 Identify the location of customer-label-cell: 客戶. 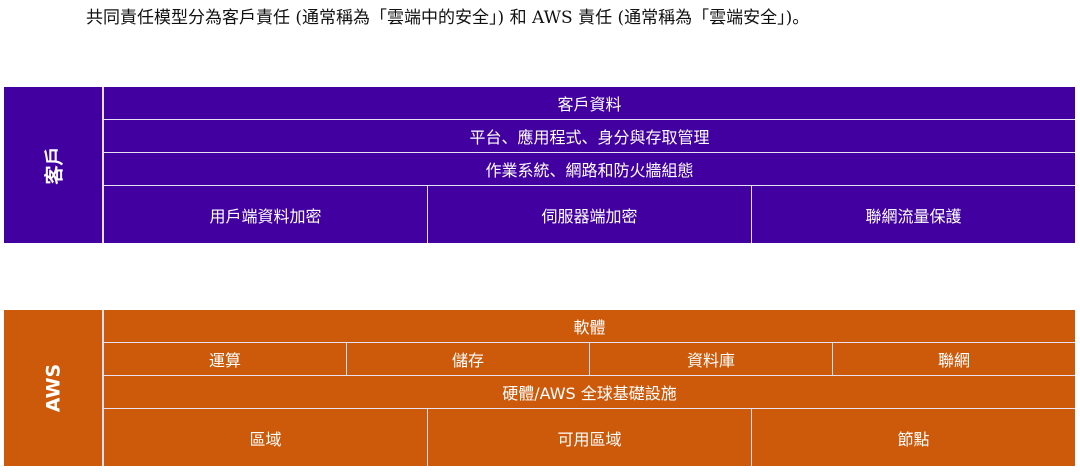
(54, 165).